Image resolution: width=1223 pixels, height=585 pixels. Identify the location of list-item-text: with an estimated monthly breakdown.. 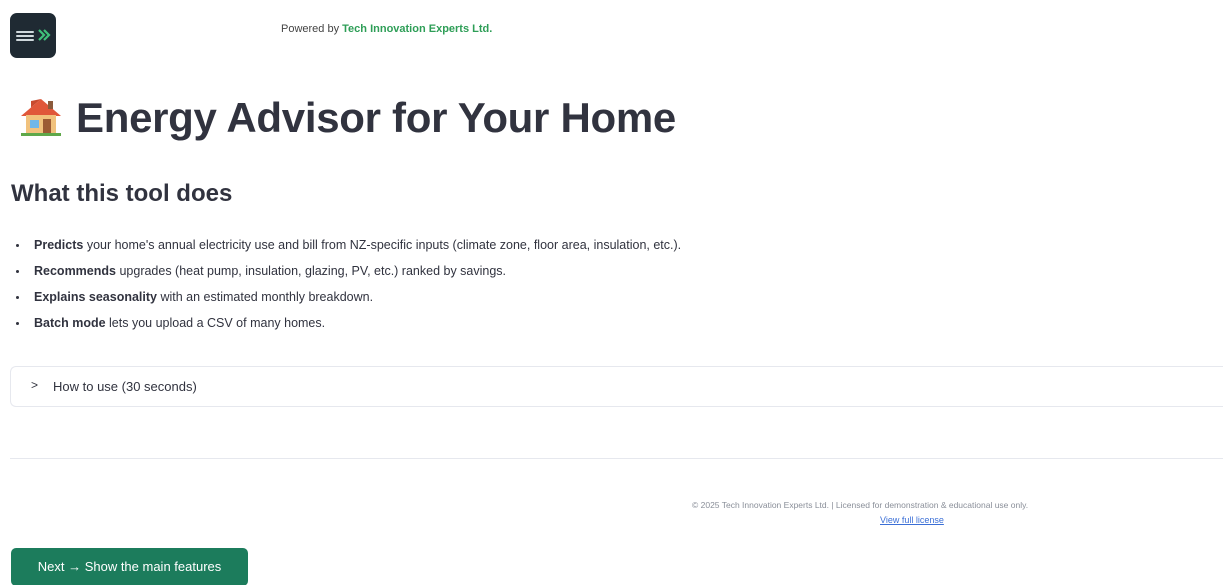
(265, 297).